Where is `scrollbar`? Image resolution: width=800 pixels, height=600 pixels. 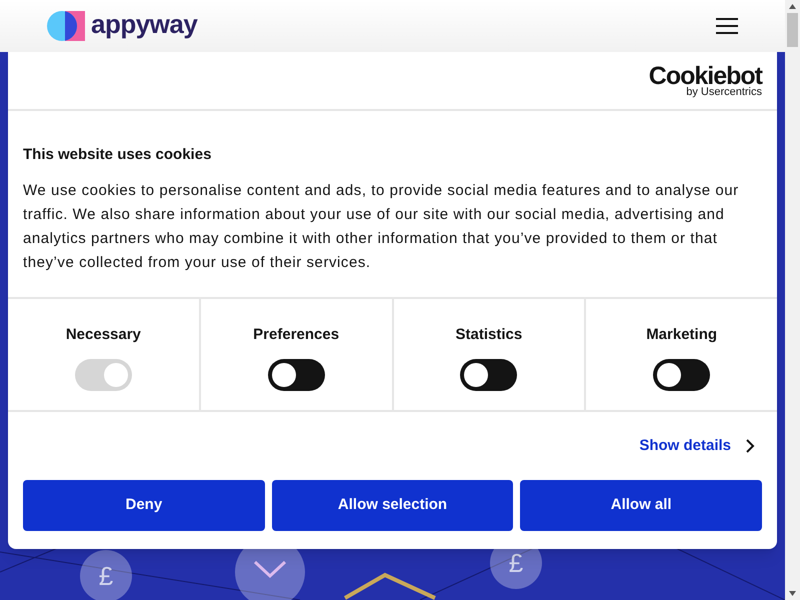
scrollbar is located at coordinates (792, 300).